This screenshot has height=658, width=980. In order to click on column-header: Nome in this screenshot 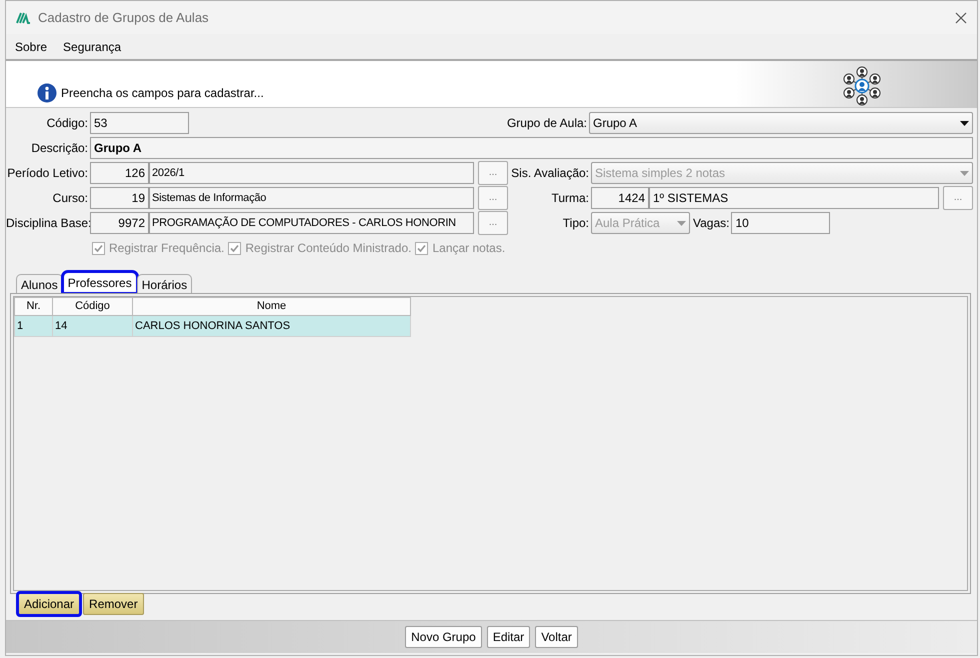, I will do `click(271, 307)`.